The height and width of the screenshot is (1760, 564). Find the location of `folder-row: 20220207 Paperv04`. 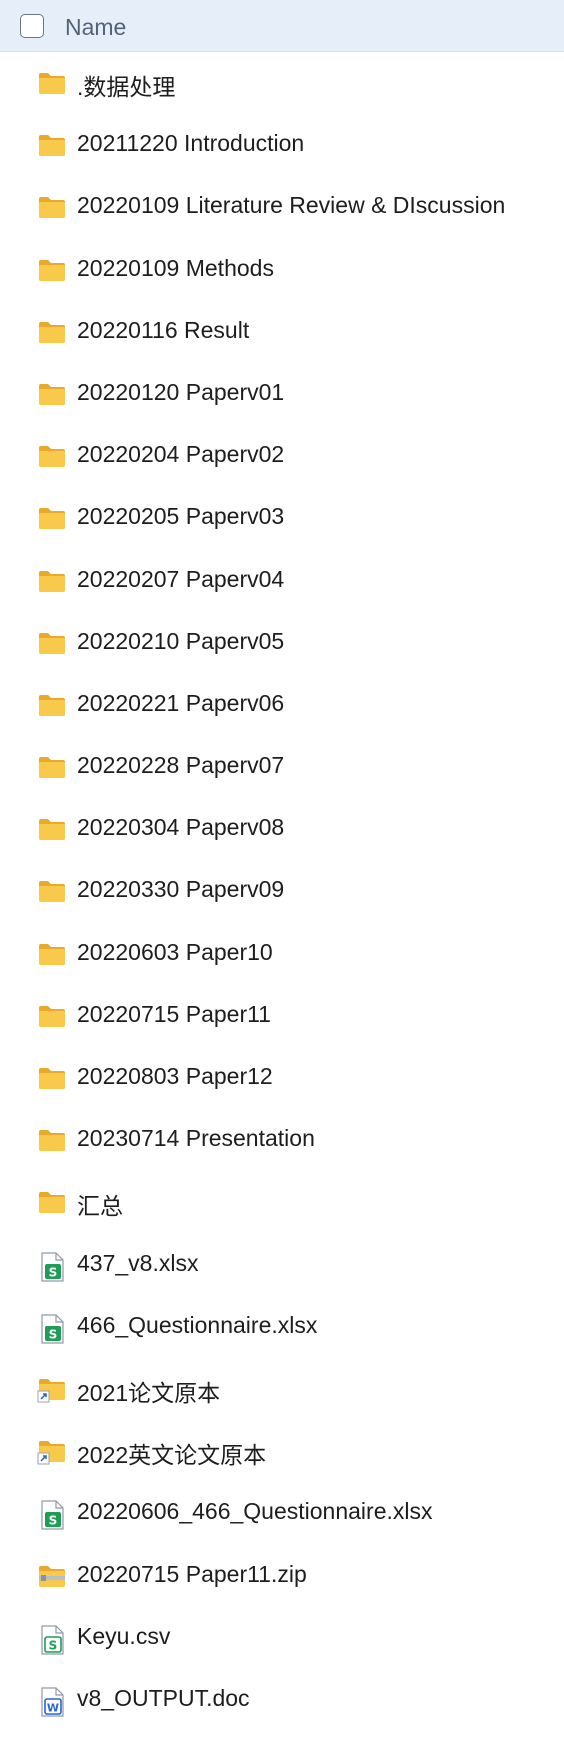

folder-row: 20220207 Paperv04 is located at coordinates (282, 581).